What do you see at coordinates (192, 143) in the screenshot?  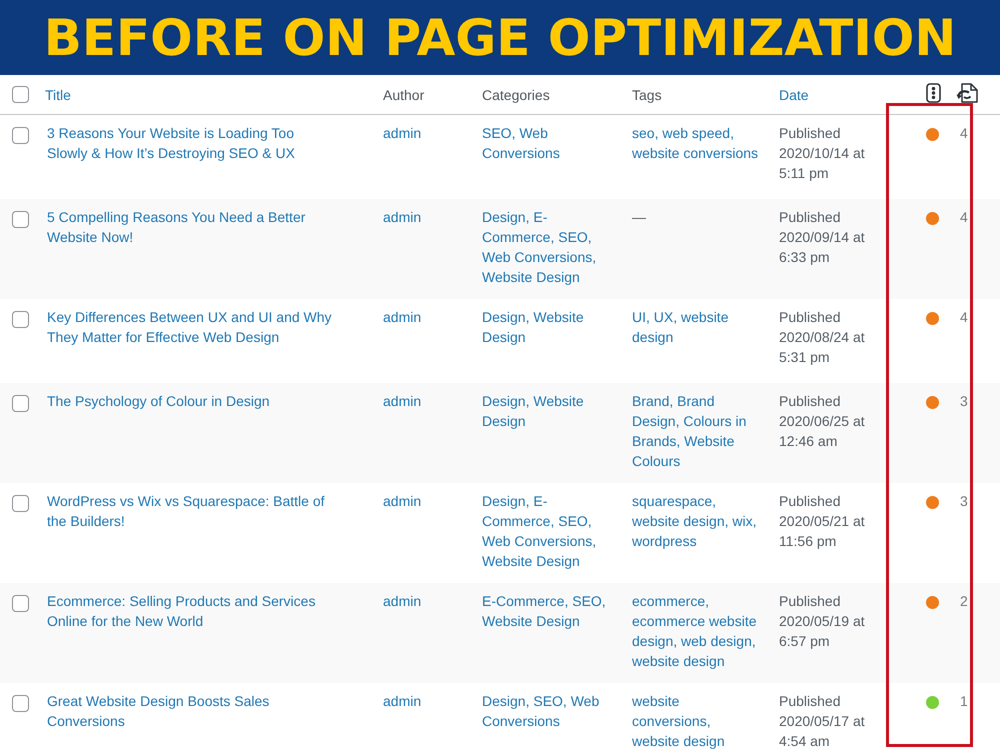 I see `post-title-link: 3 Reasons Your Website is Loading Too Slowly & How It’s Destroying SEO & UX` at bounding box center [192, 143].